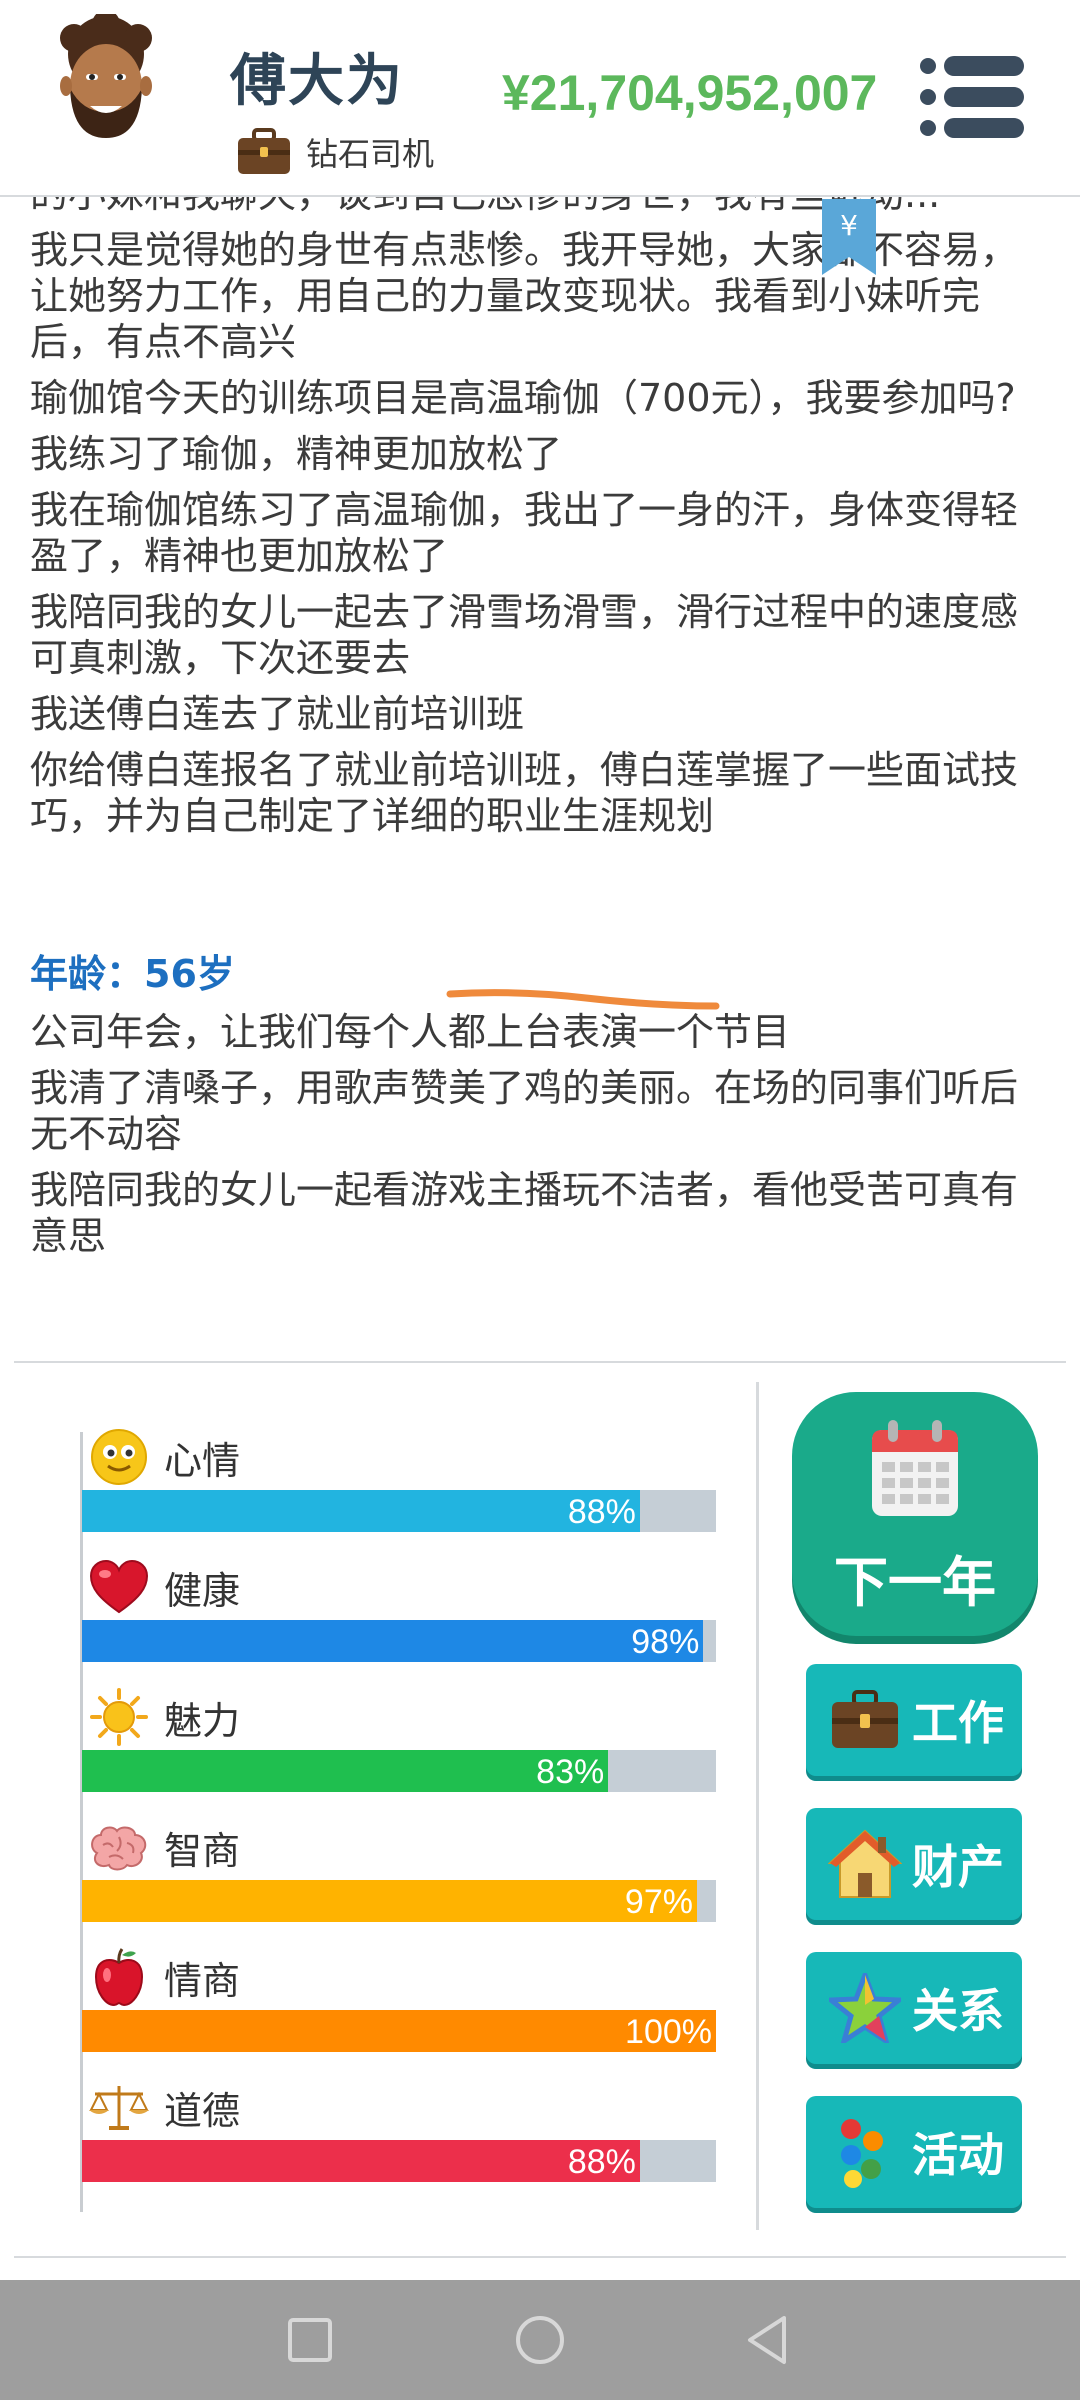 The width and height of the screenshot is (1080, 2400). I want to click on recents-square-icon, so click(310, 2340).